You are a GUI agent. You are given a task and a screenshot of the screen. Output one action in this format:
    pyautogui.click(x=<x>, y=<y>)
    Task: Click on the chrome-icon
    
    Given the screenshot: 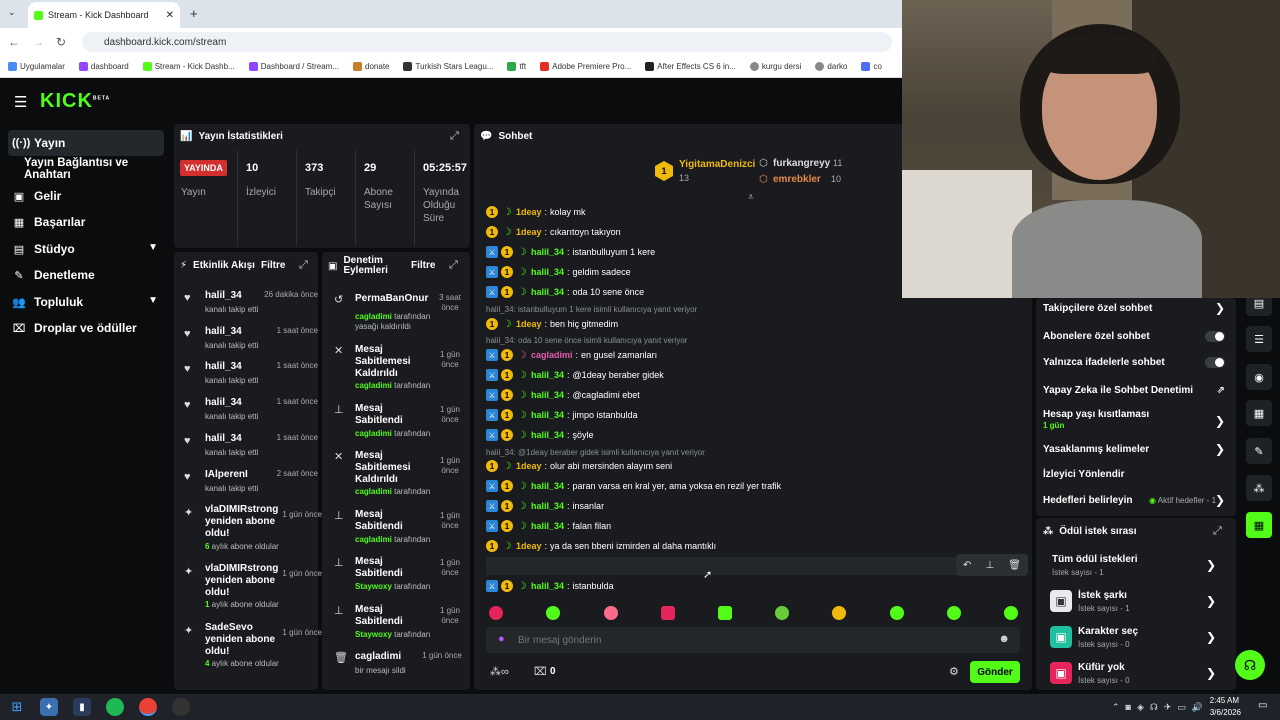 What is the action you would take?
    pyautogui.click(x=148, y=707)
    